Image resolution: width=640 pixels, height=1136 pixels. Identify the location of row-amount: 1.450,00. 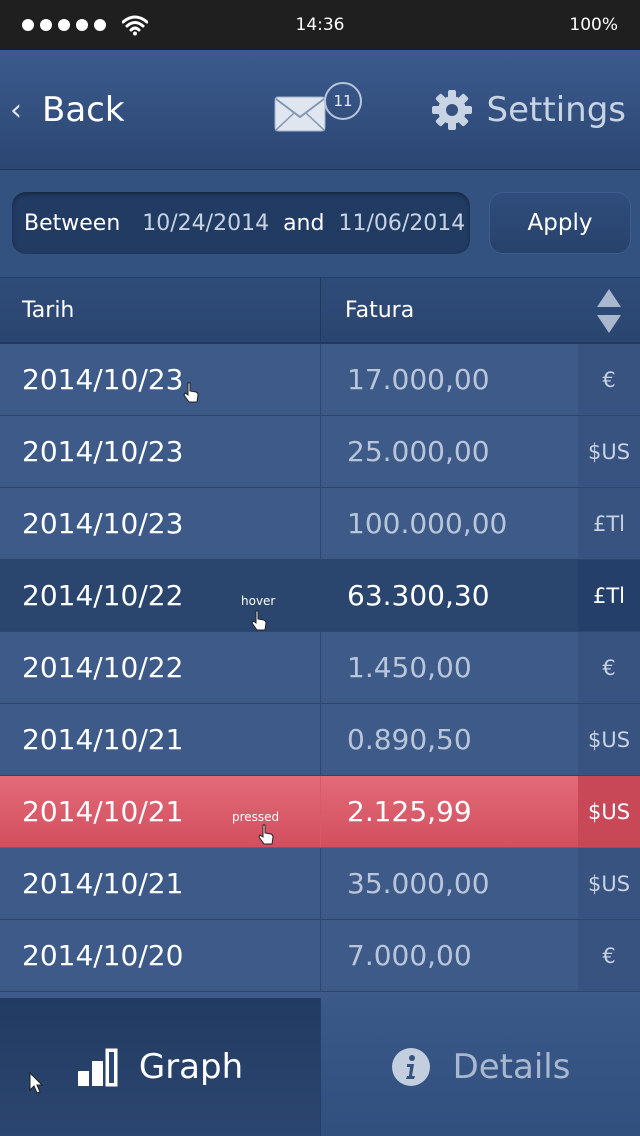
(449, 667).